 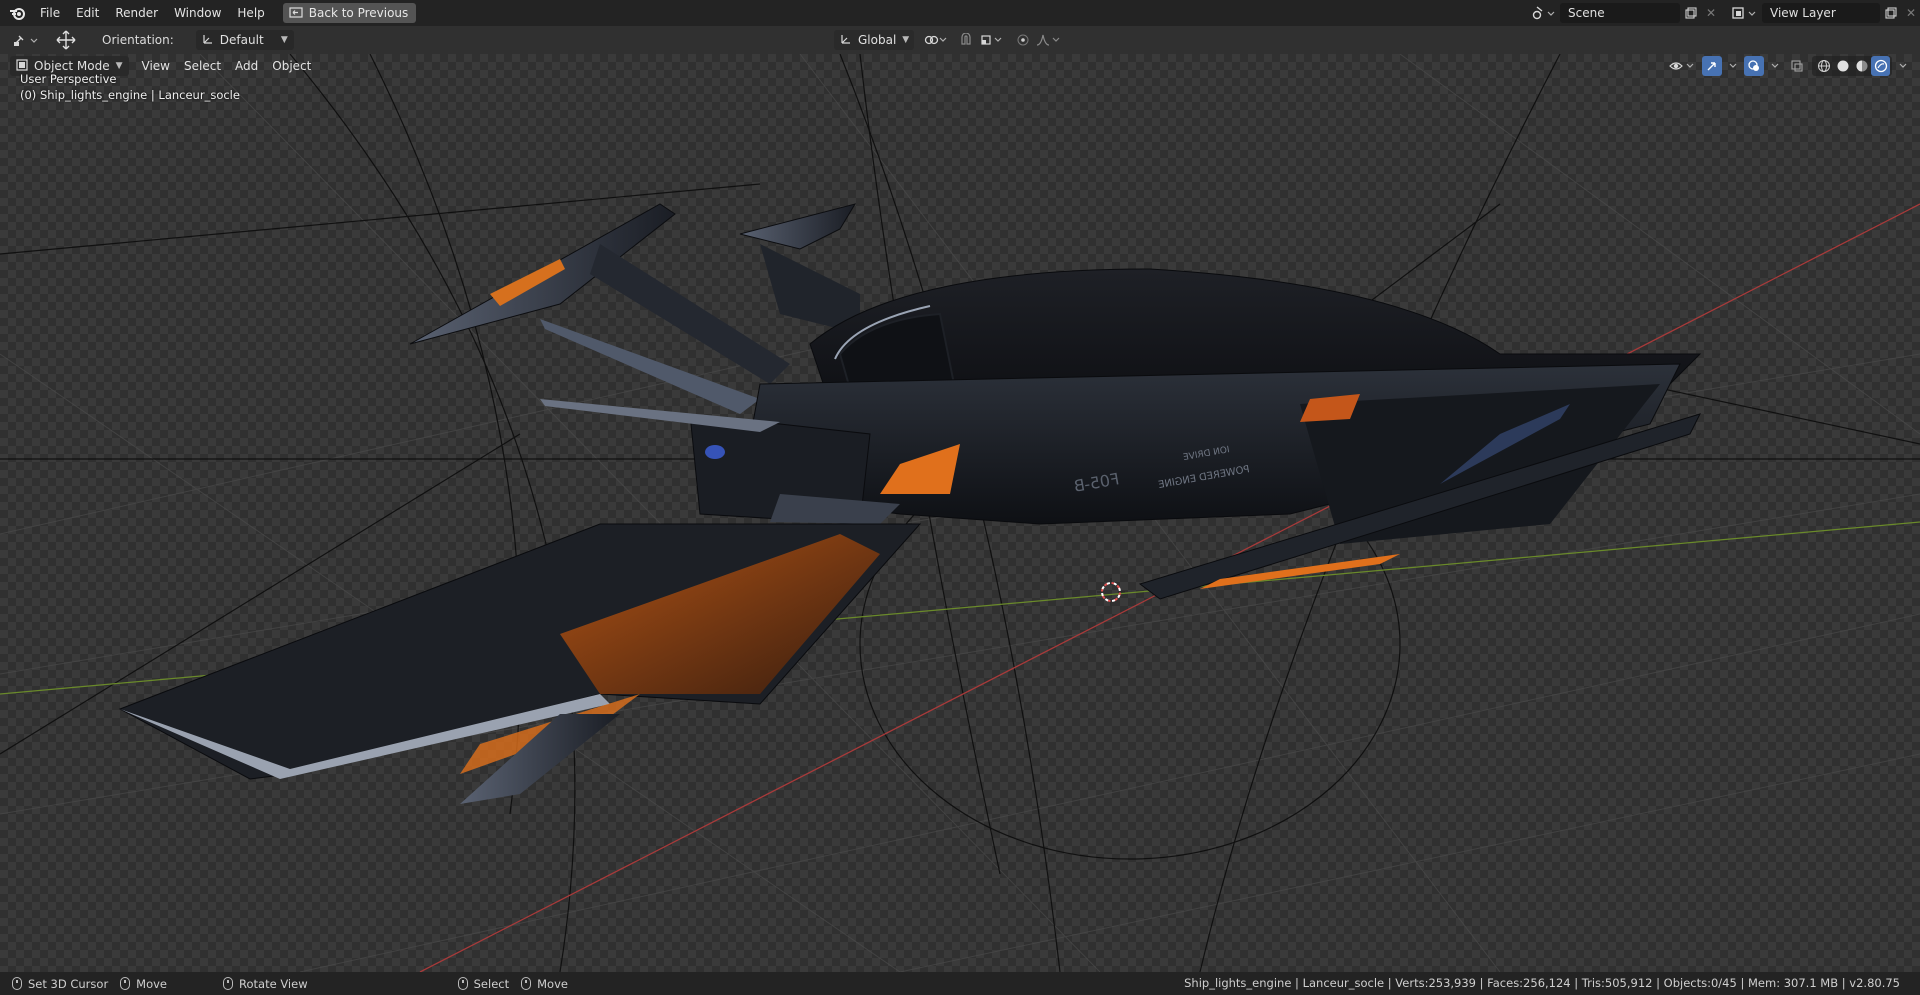 What do you see at coordinates (1111, 592) in the screenshot?
I see `3d-cursor-icon` at bounding box center [1111, 592].